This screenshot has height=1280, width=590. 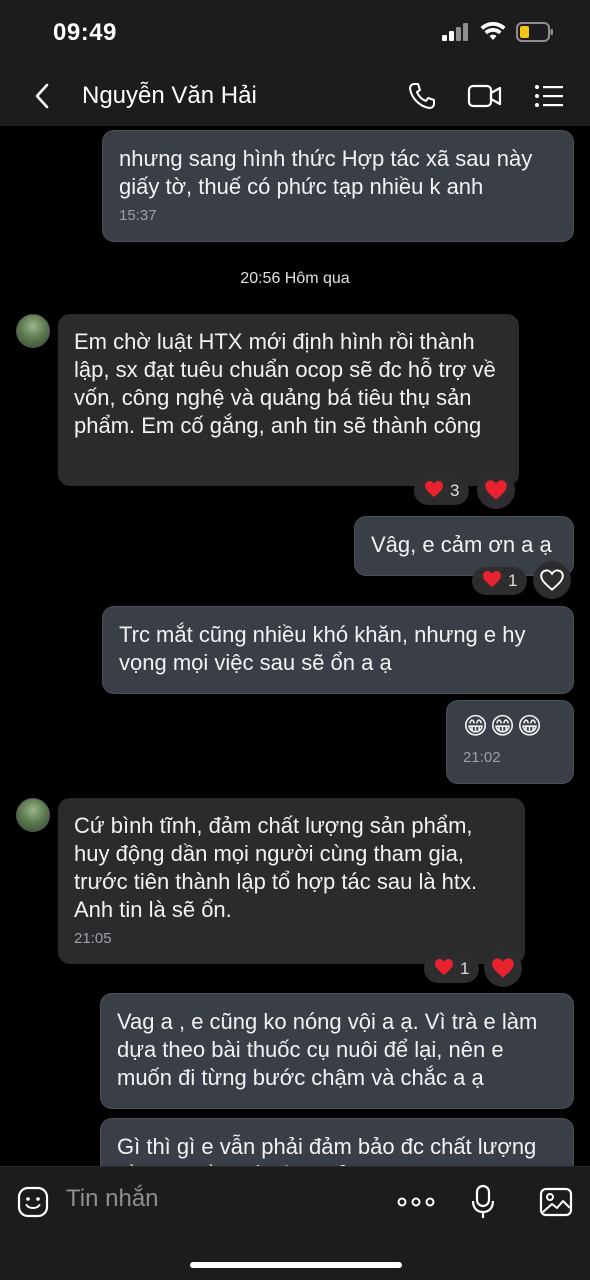 I want to click on more-options-button, so click(x=416, y=1202).